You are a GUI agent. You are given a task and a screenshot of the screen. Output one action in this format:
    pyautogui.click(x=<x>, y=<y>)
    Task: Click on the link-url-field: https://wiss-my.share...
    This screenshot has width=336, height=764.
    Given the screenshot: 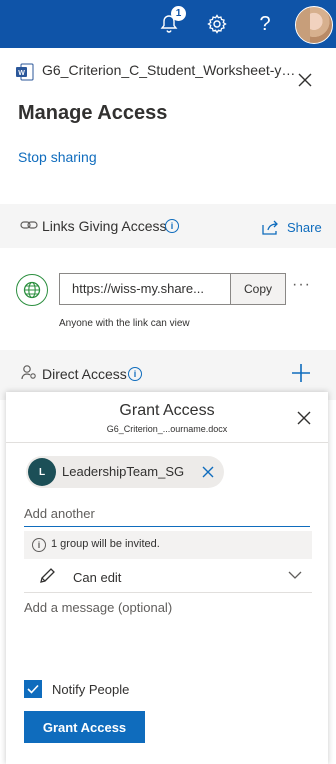 What is the action you would take?
    pyautogui.click(x=150, y=289)
    